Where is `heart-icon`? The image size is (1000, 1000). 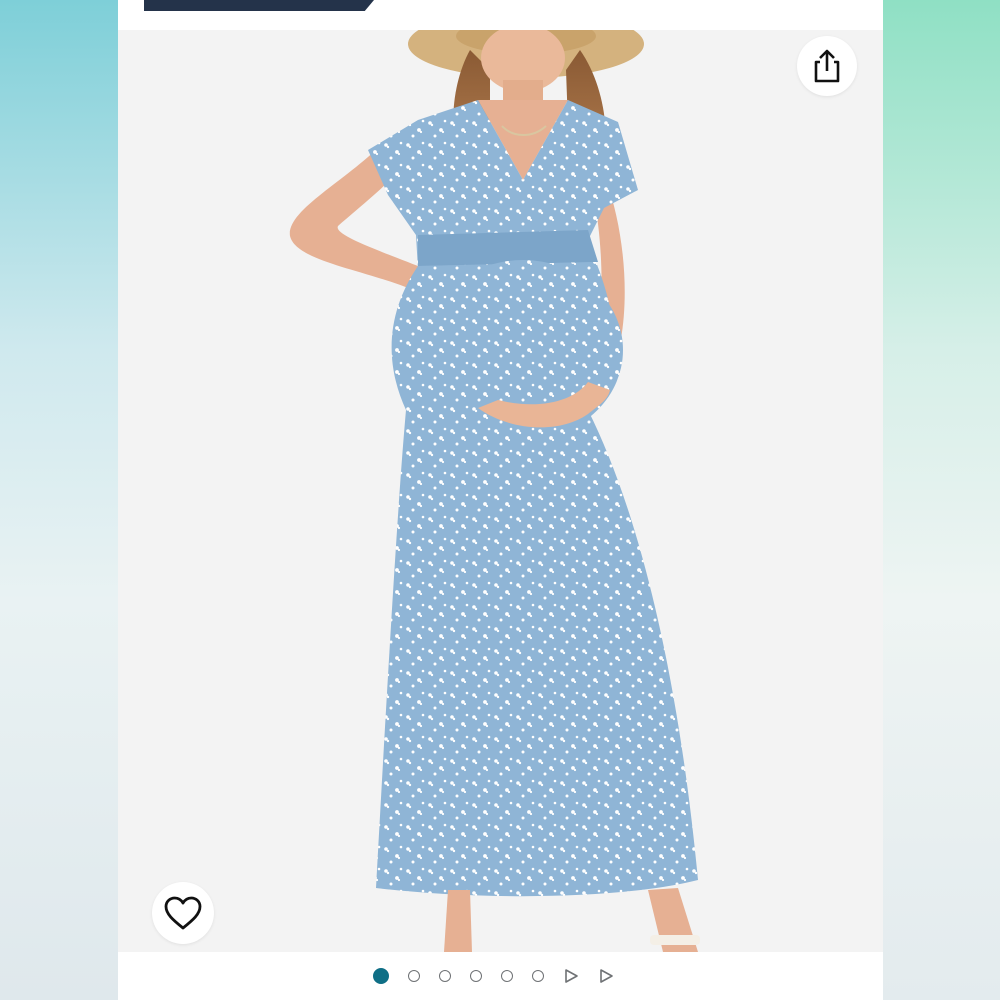 heart-icon is located at coordinates (183, 913).